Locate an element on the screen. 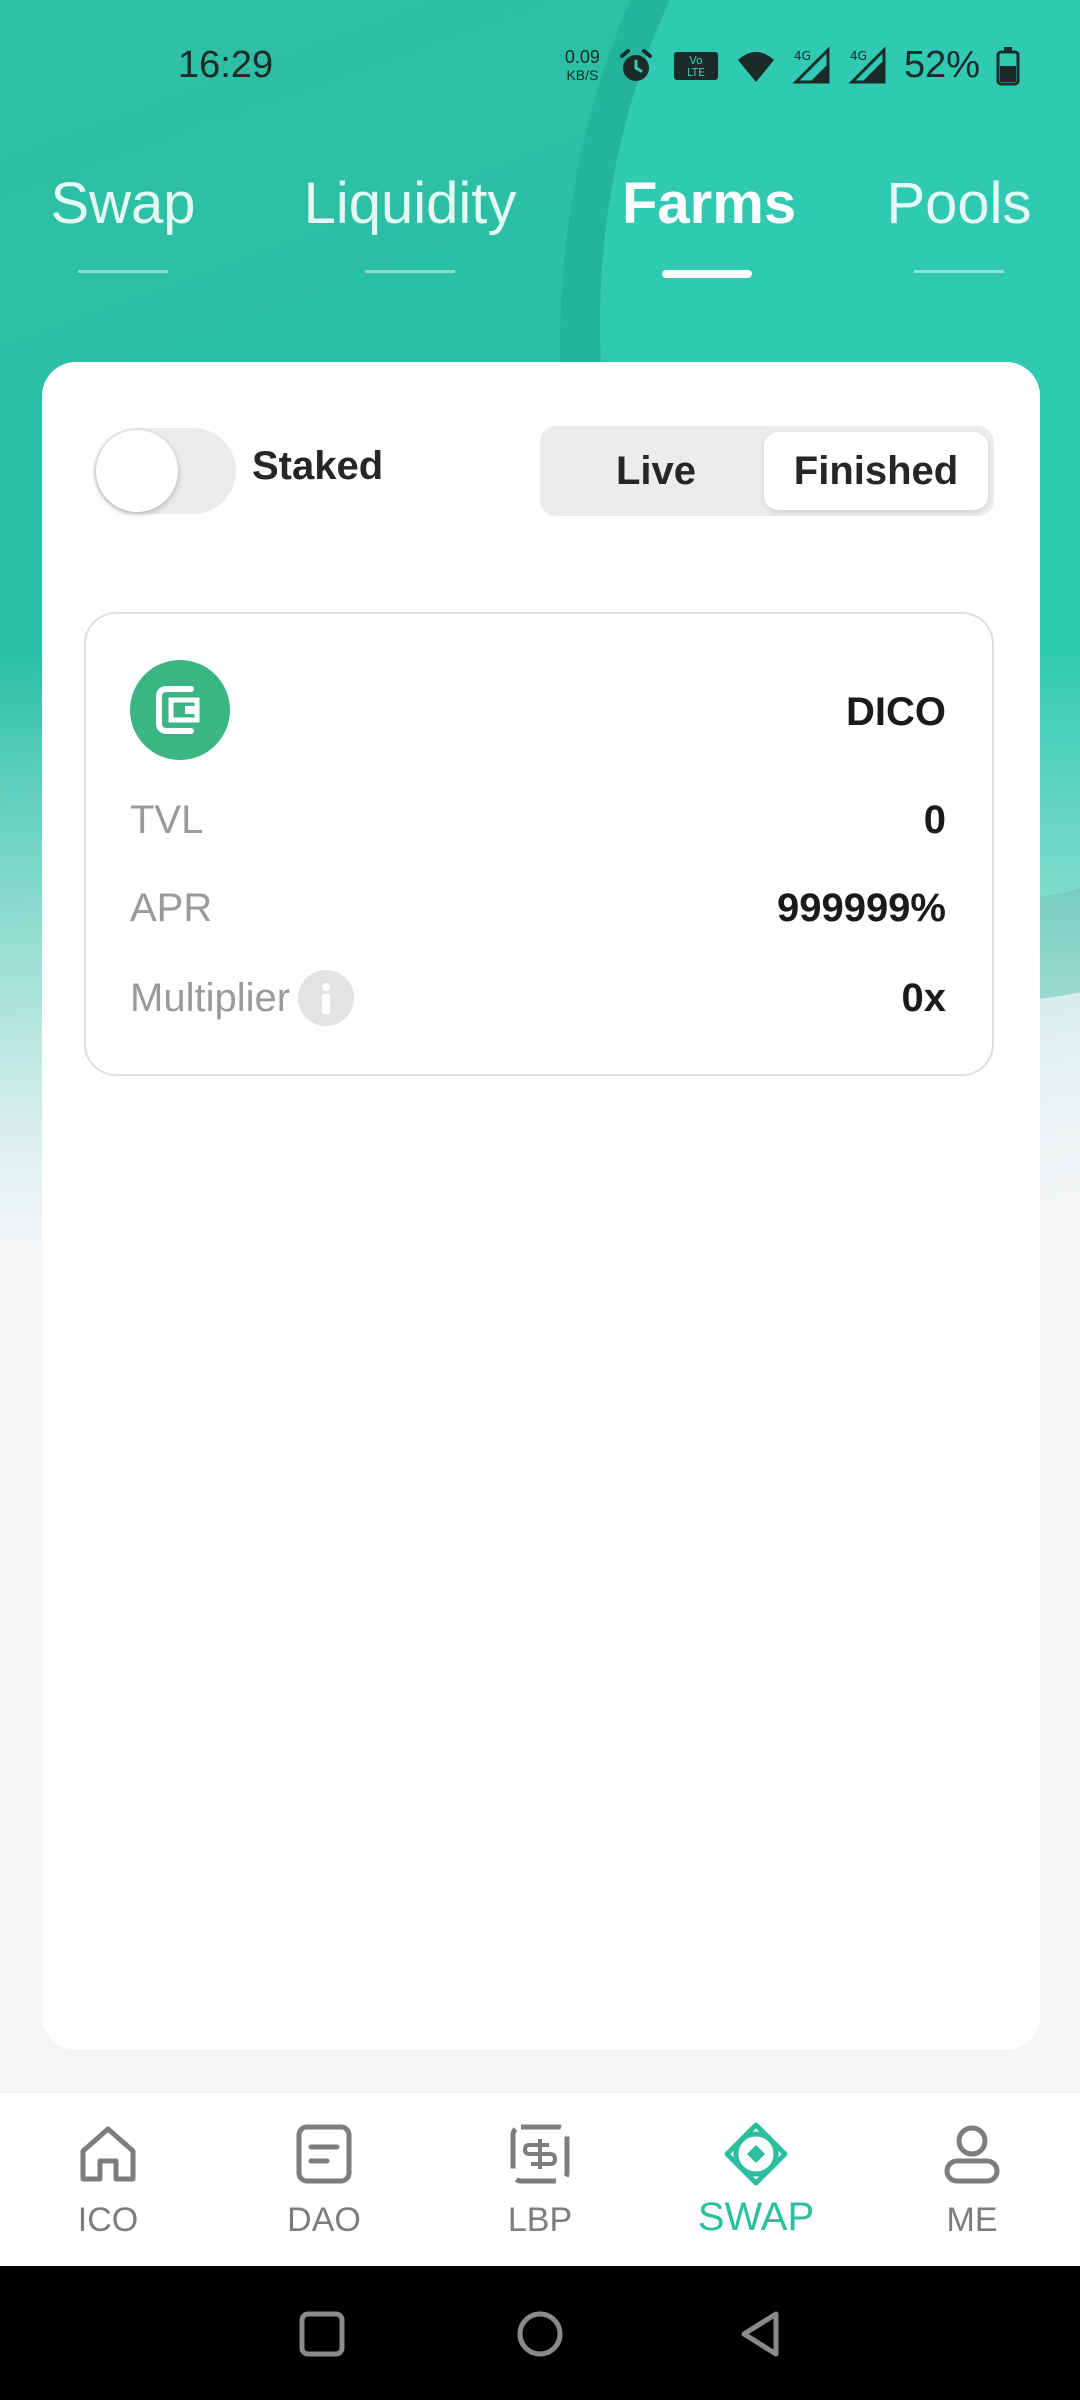 The width and height of the screenshot is (1080, 2400). apr-value: 999999% is located at coordinates (861, 907).